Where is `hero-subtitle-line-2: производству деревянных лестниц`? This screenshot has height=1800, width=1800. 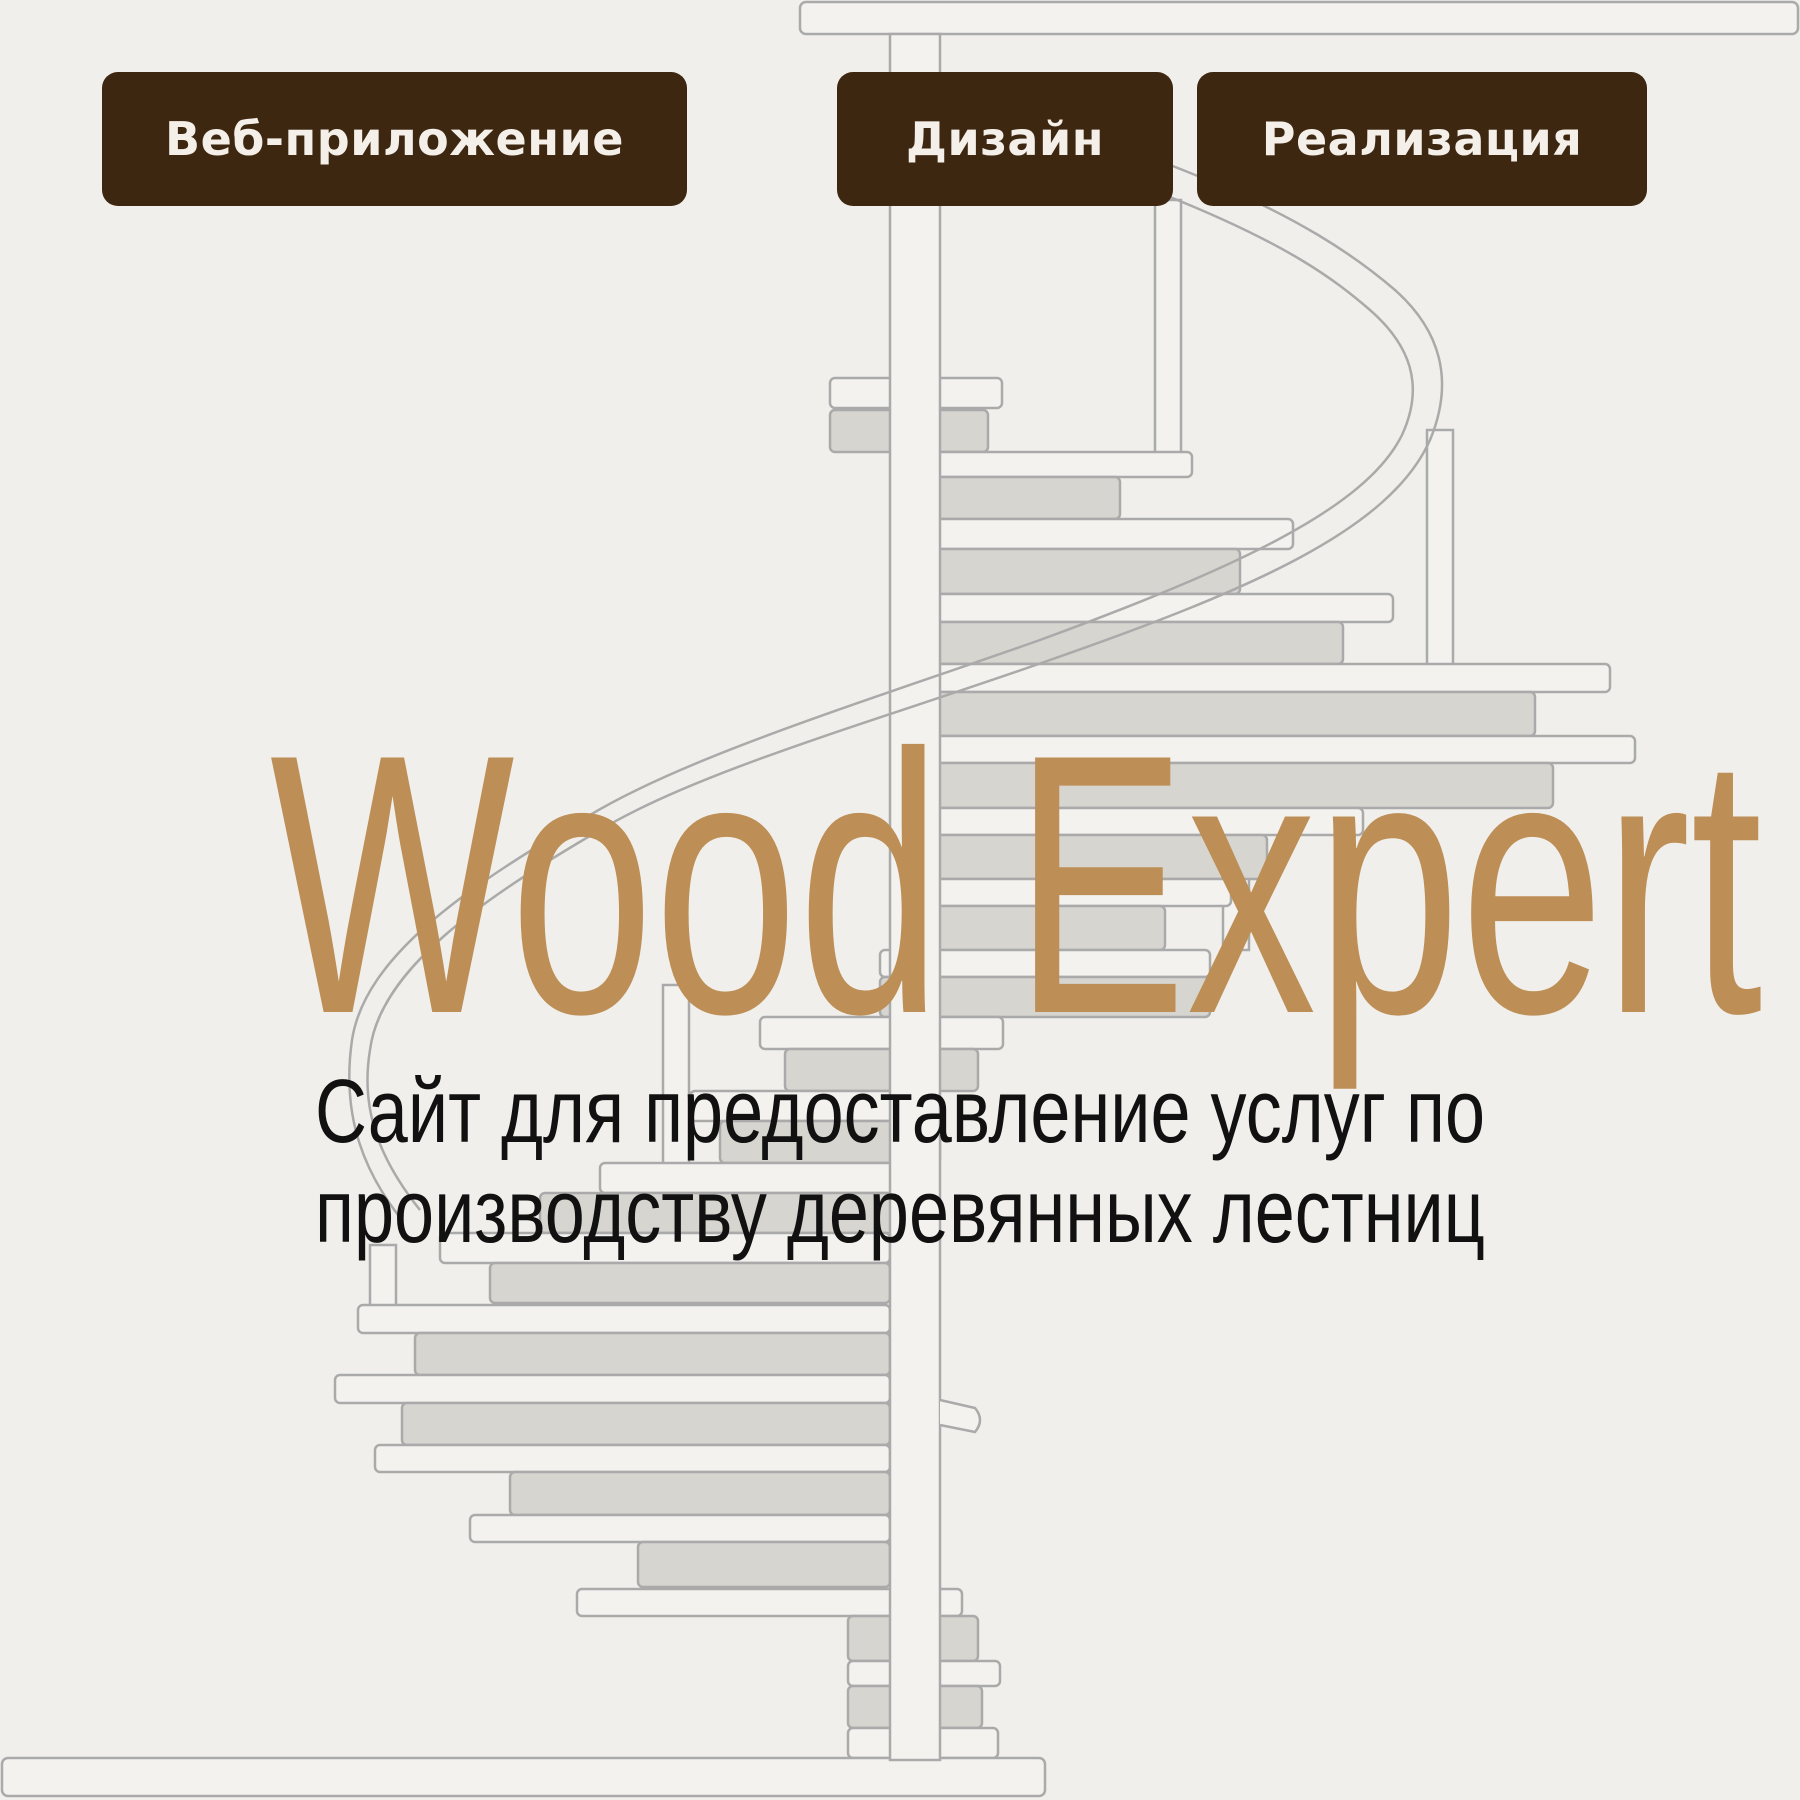
hero-subtitle-line-2: производству деревянных лестниц is located at coordinates (900, 1212).